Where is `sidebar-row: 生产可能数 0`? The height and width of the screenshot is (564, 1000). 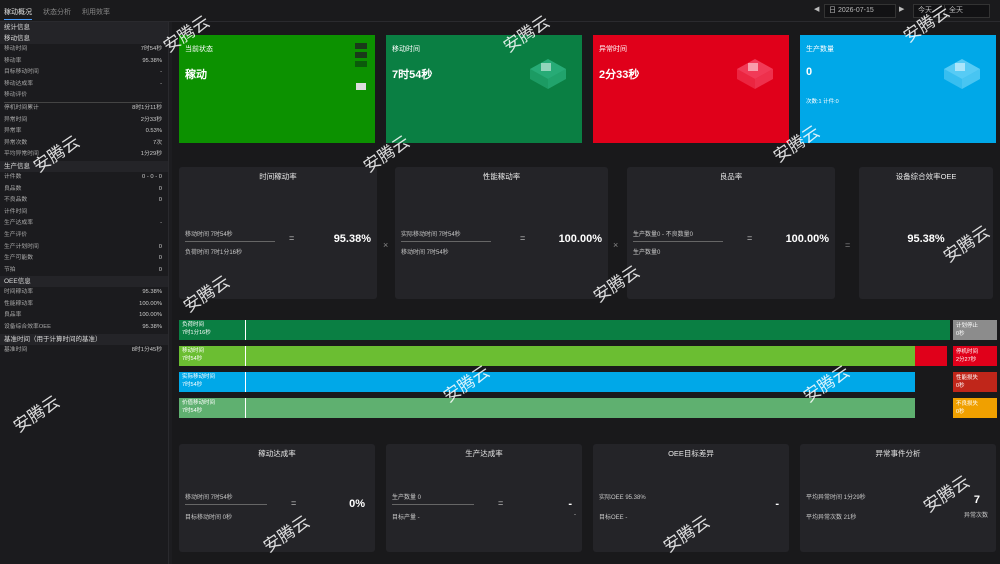
sidebar-row: 生产可能数 0 is located at coordinates (84, 259).